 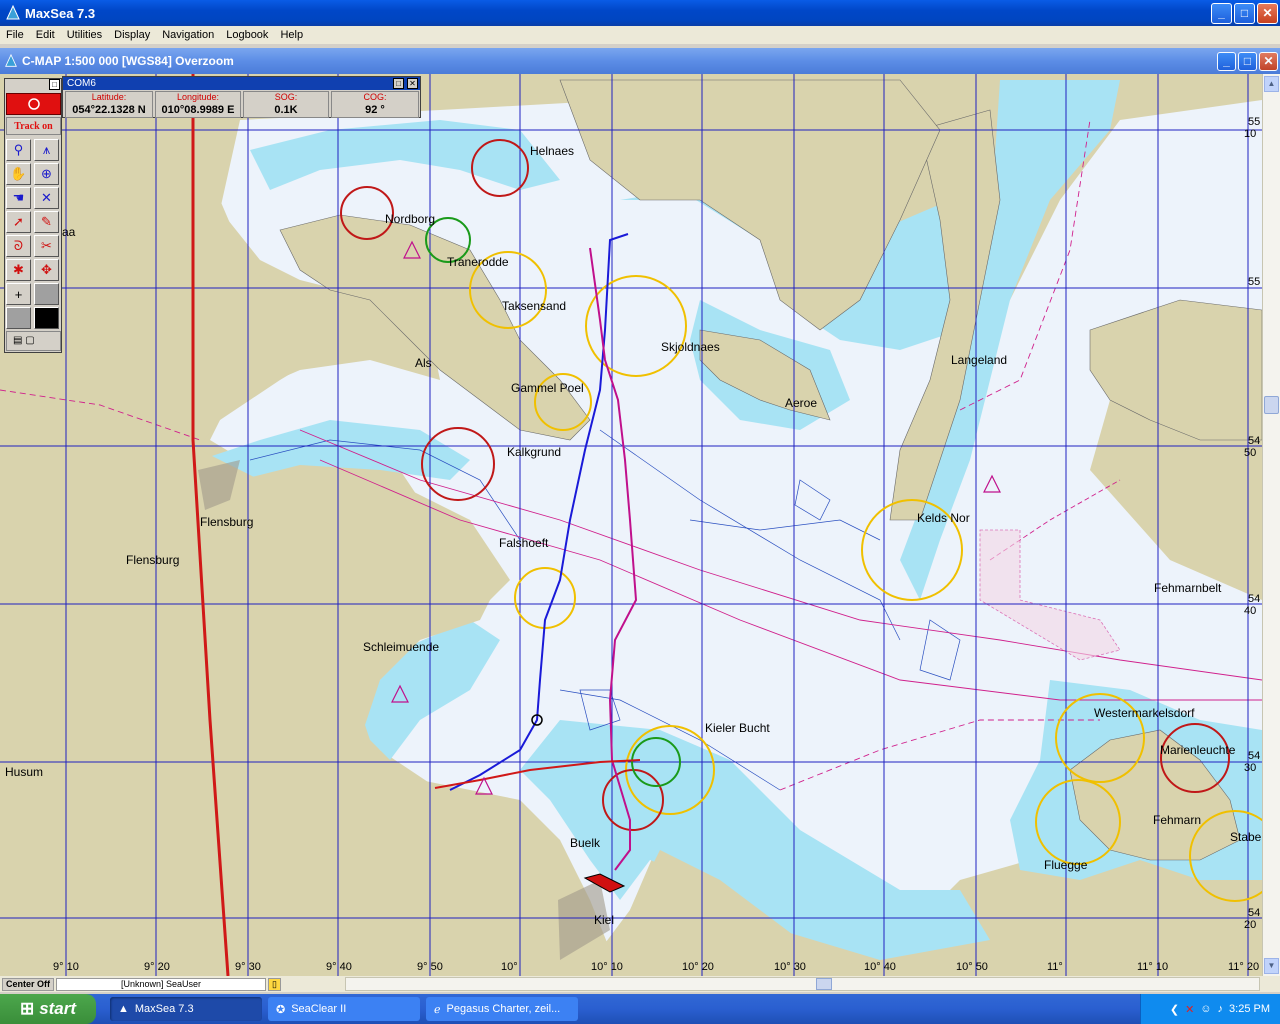 What do you see at coordinates (1268, 61) in the screenshot?
I see `chart-close-button: ✕` at bounding box center [1268, 61].